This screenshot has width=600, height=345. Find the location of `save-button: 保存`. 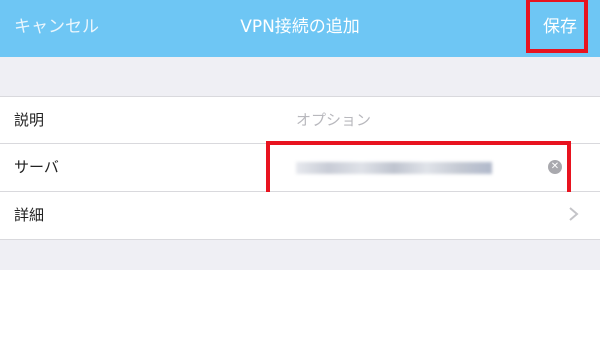

save-button: 保存 is located at coordinates (560, 28).